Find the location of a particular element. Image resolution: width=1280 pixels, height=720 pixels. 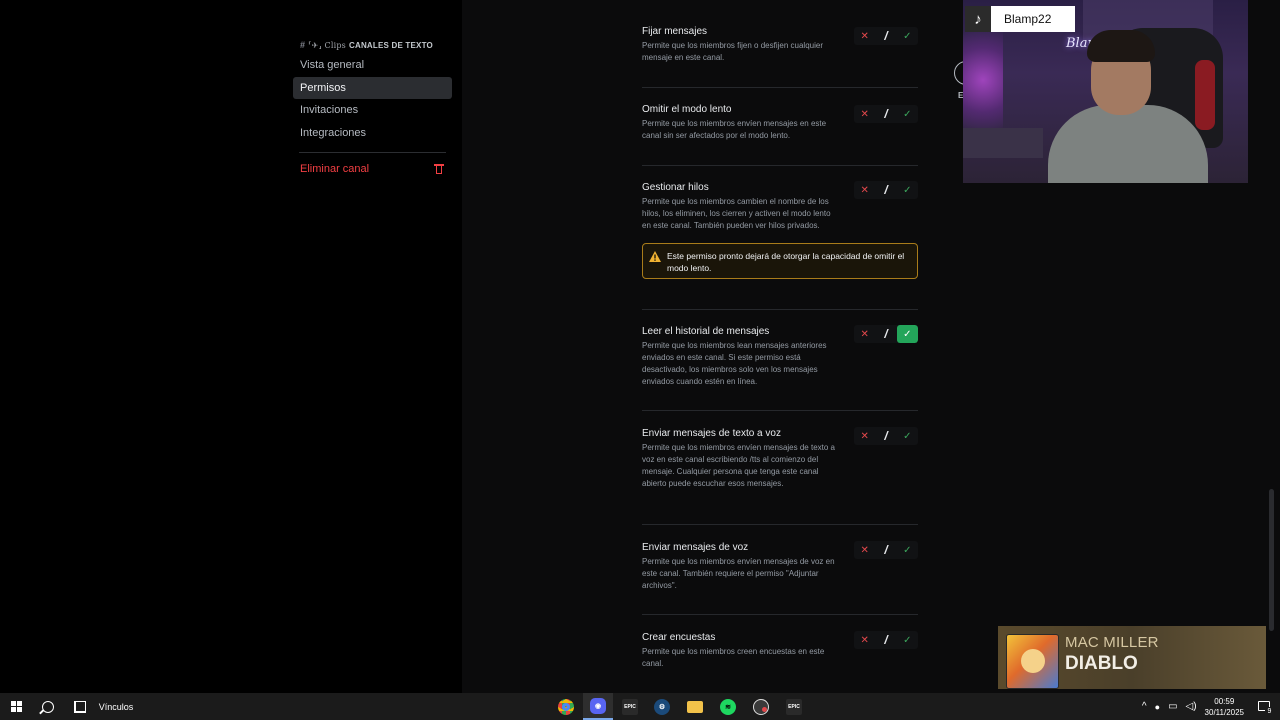

tray-chevron-icon: ^ is located at coordinates (1144, 706).